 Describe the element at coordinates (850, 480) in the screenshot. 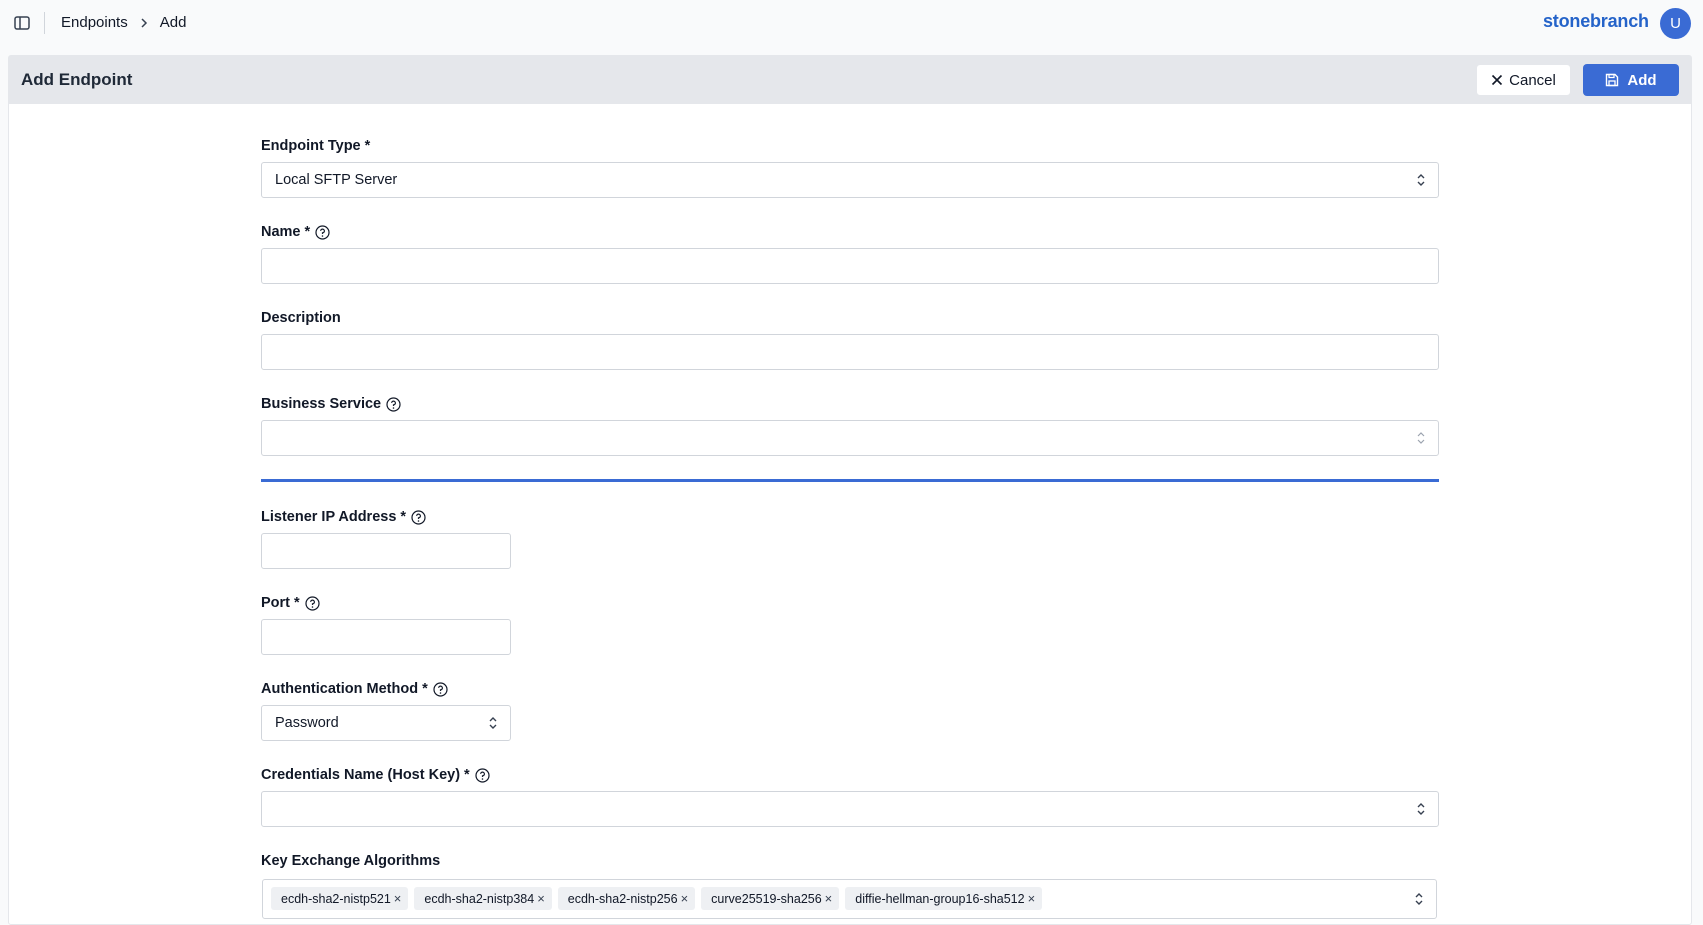

I see `section-divider` at that location.